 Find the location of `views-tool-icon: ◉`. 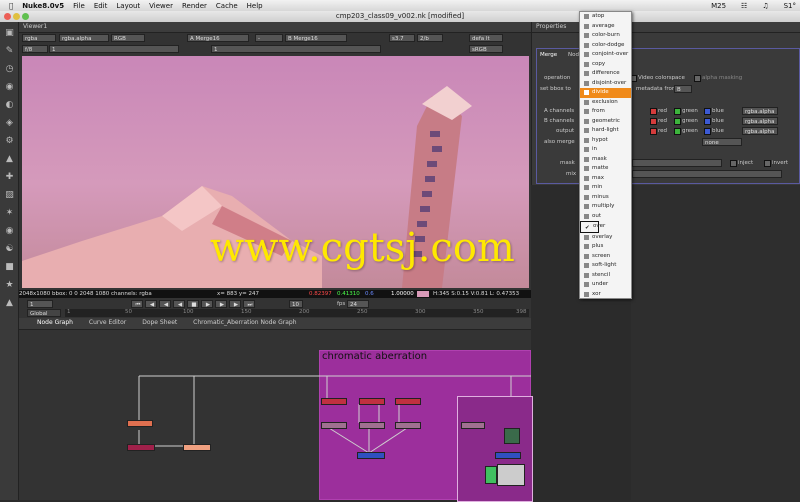

views-tool-icon: ◉ is located at coordinates (9, 231).